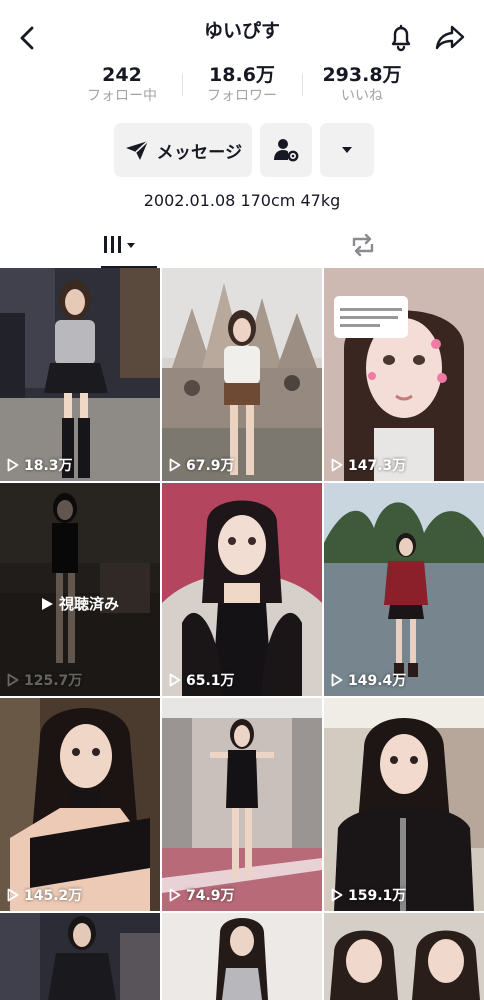 This screenshot has height=1000, width=484. I want to click on view-count: 67.9万, so click(202, 465).